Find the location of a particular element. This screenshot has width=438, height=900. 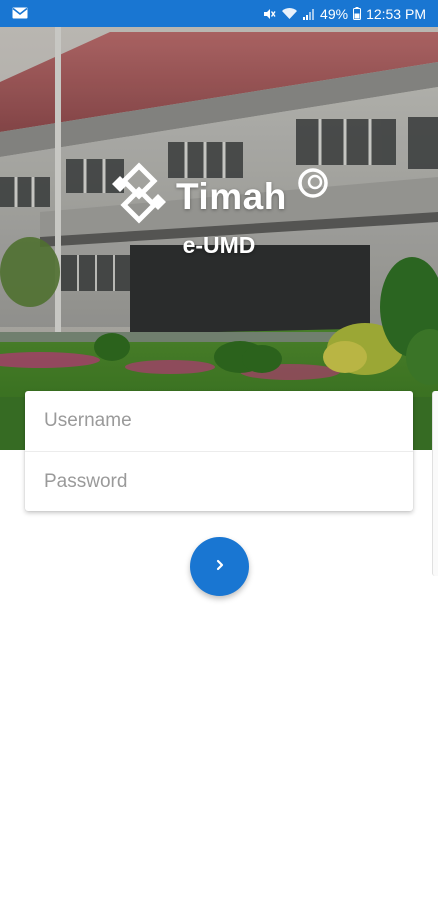

chevron-right-icon is located at coordinates (220, 566).